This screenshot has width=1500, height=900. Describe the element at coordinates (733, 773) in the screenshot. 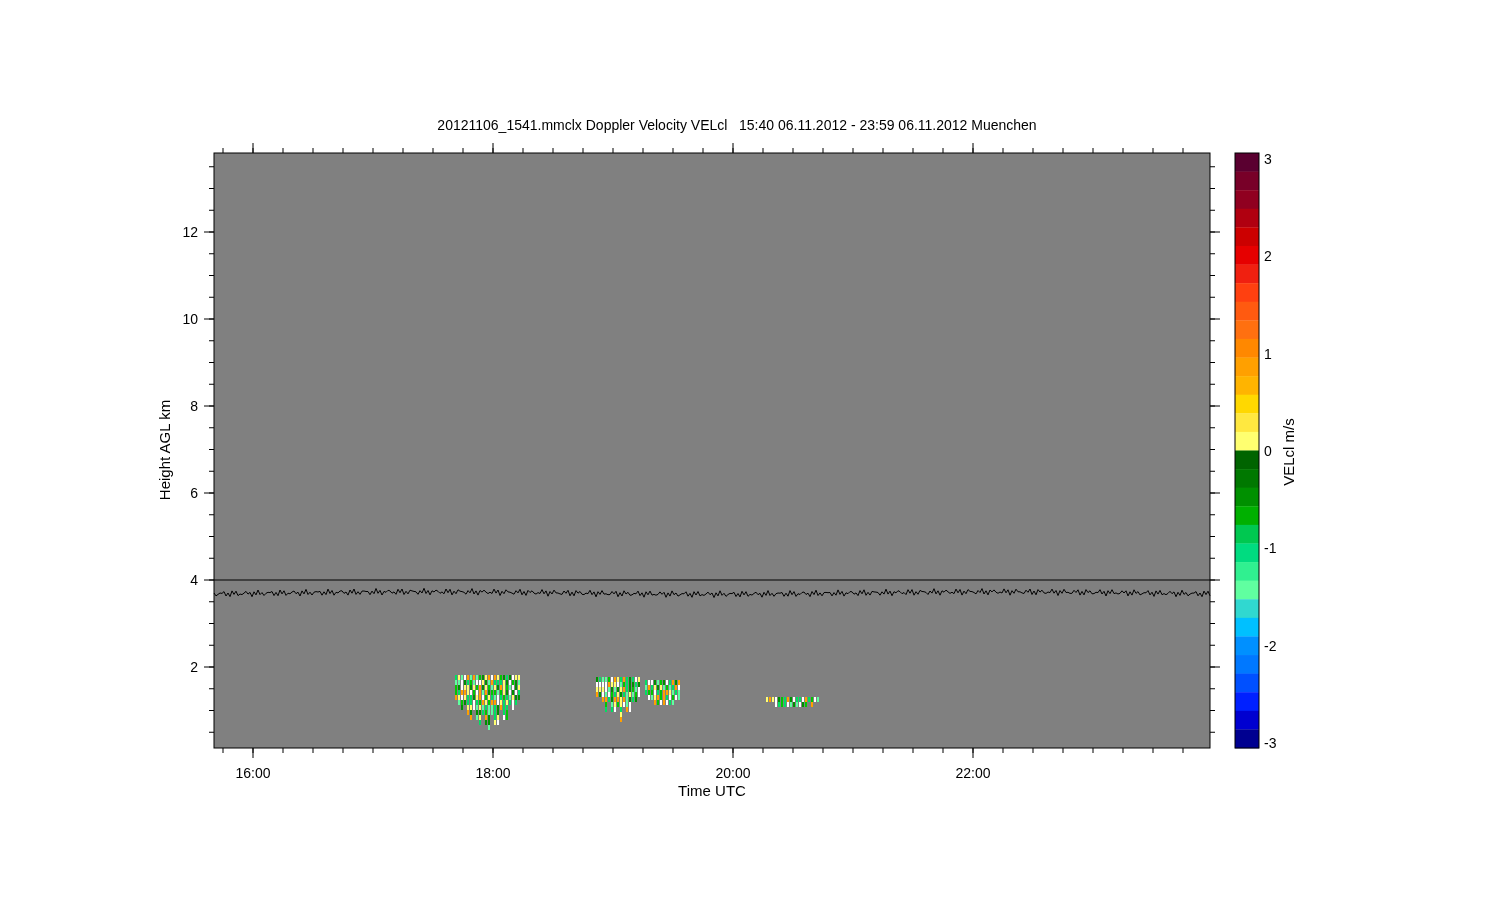

I see `tick-label: 20:00` at that location.